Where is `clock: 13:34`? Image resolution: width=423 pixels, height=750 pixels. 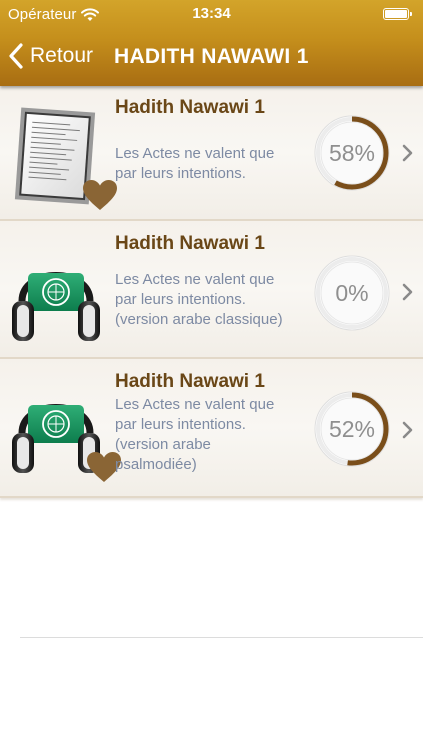
clock: 13:34 is located at coordinates (211, 13).